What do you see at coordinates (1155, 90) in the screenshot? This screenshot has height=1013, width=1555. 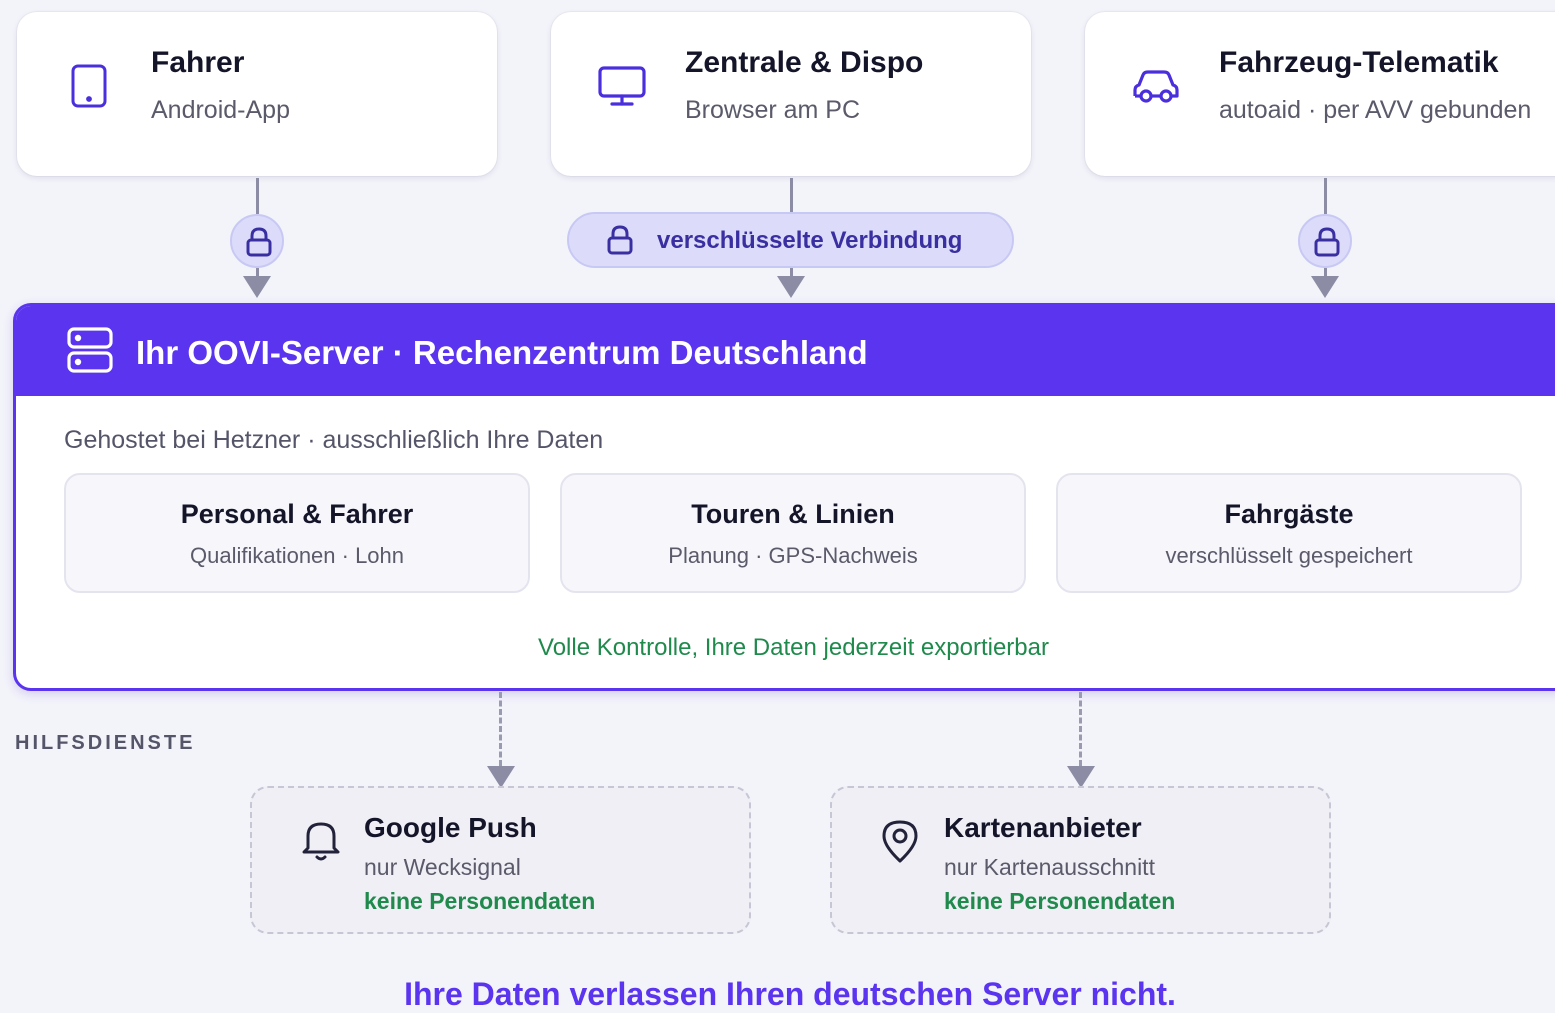 I see `car-icon` at bounding box center [1155, 90].